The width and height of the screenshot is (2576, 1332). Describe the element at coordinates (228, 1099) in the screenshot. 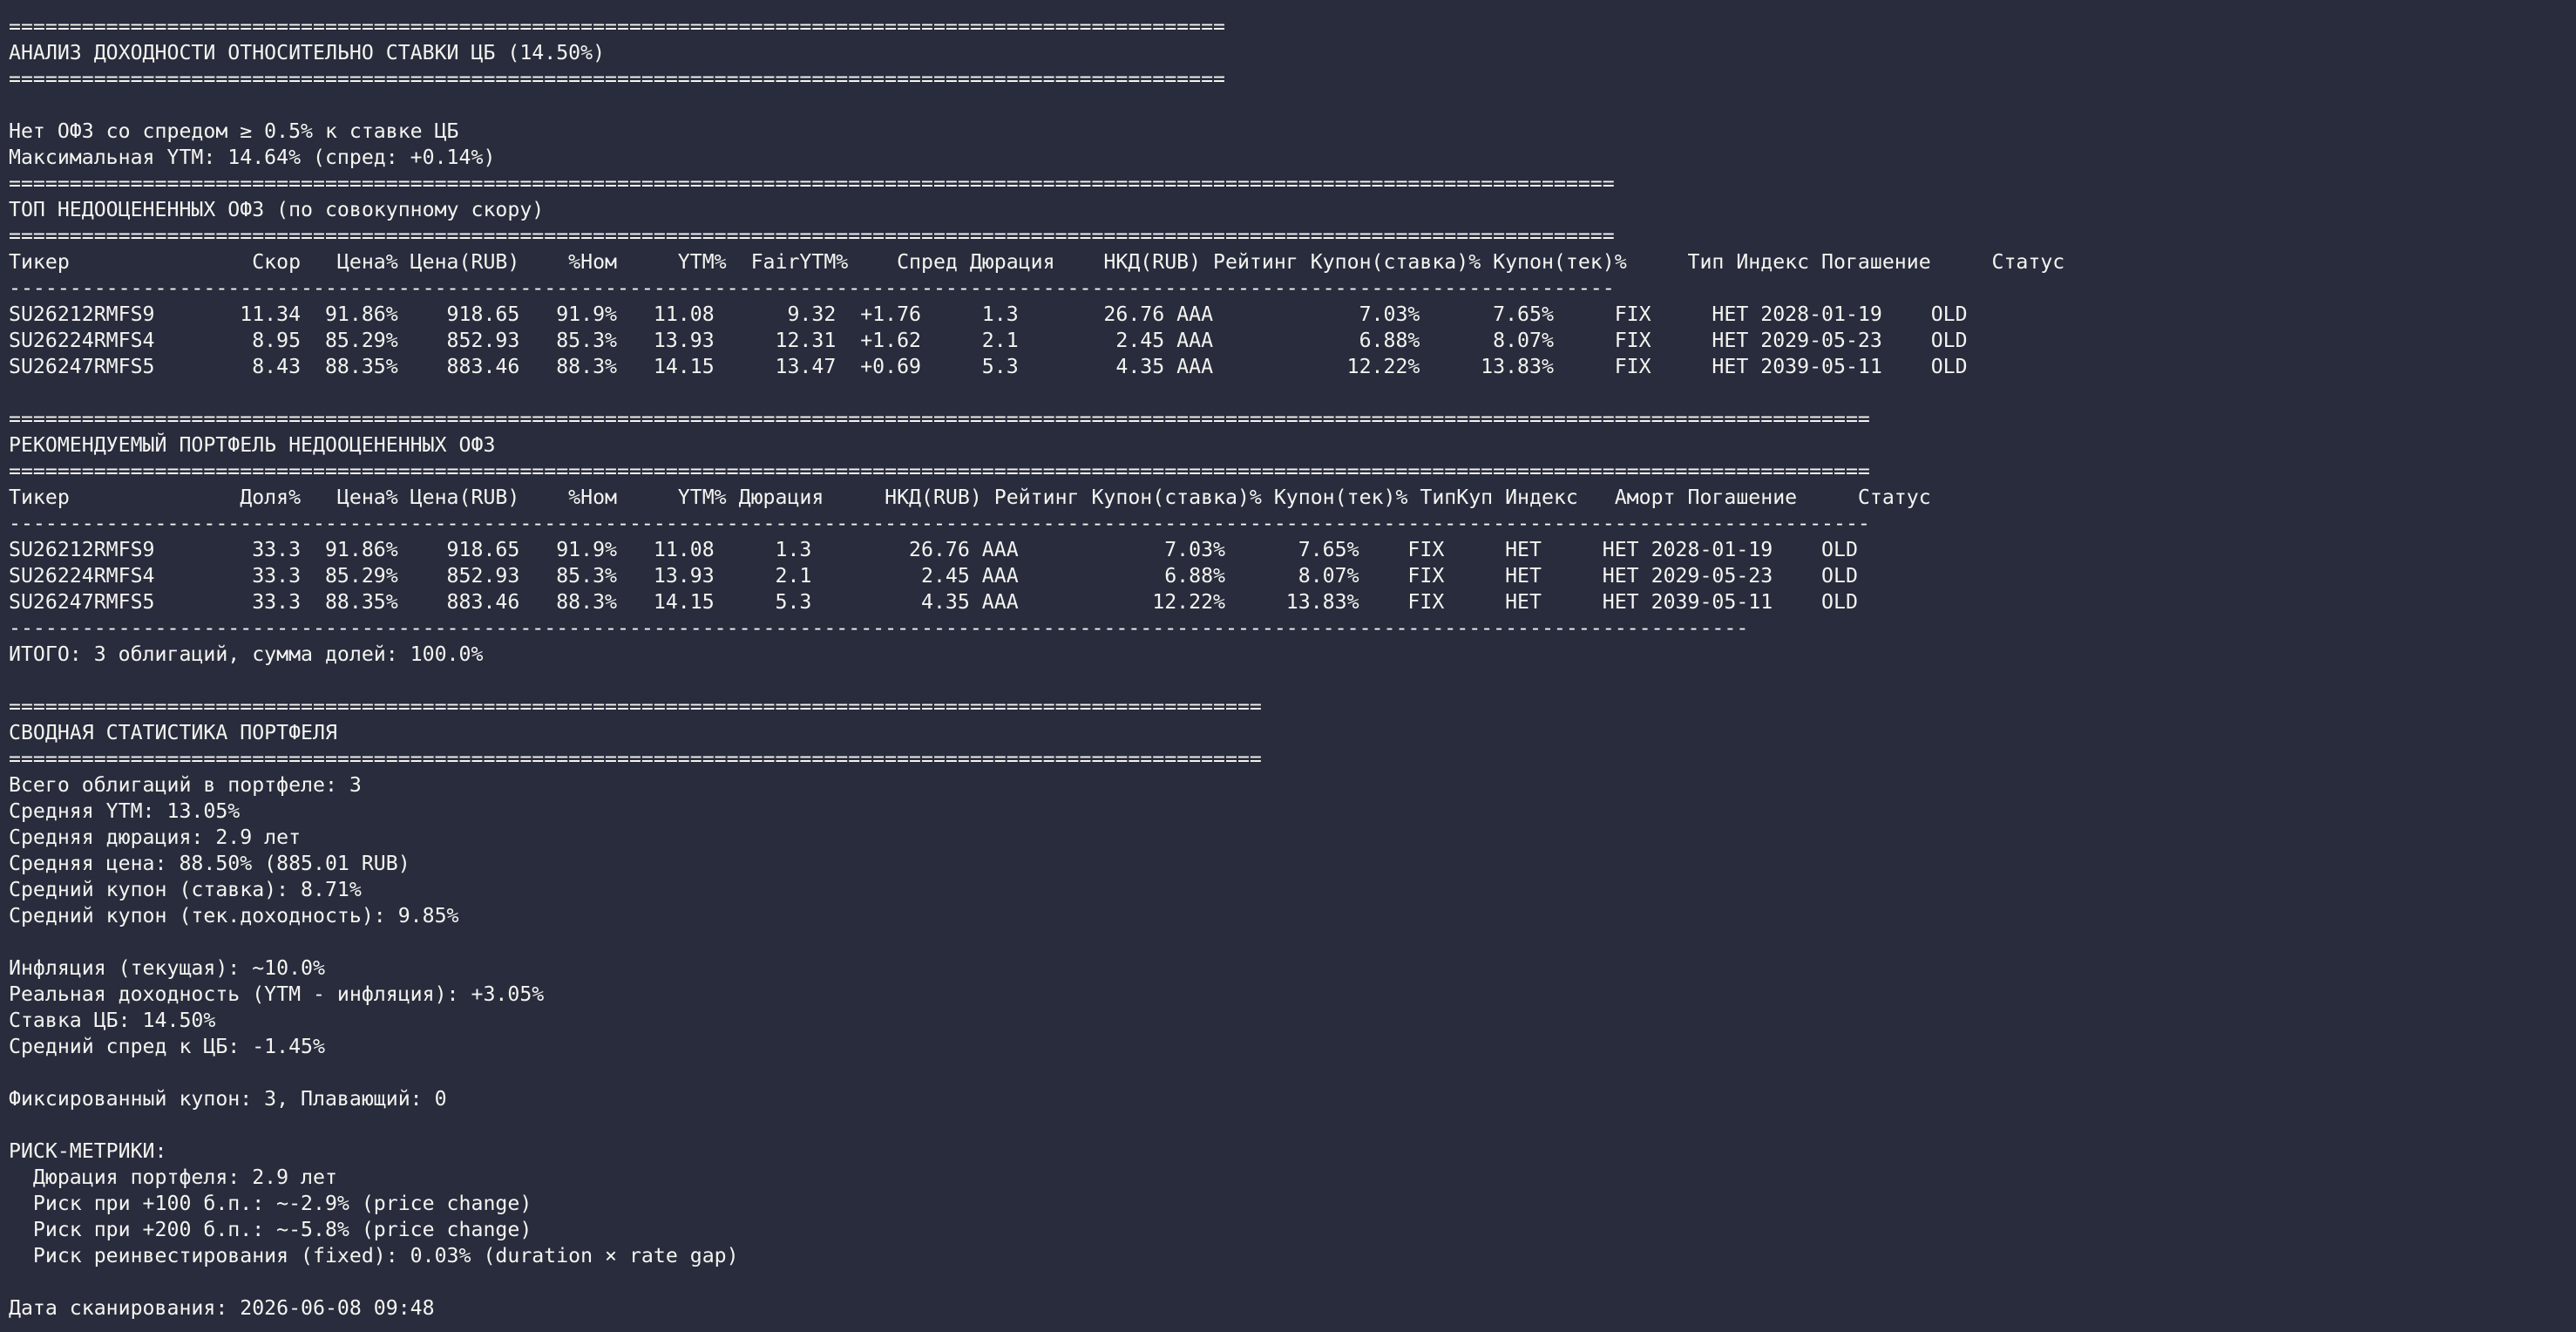

I see `terminal-line: Фиксированный купон: 3, Плавающий: 0` at that location.